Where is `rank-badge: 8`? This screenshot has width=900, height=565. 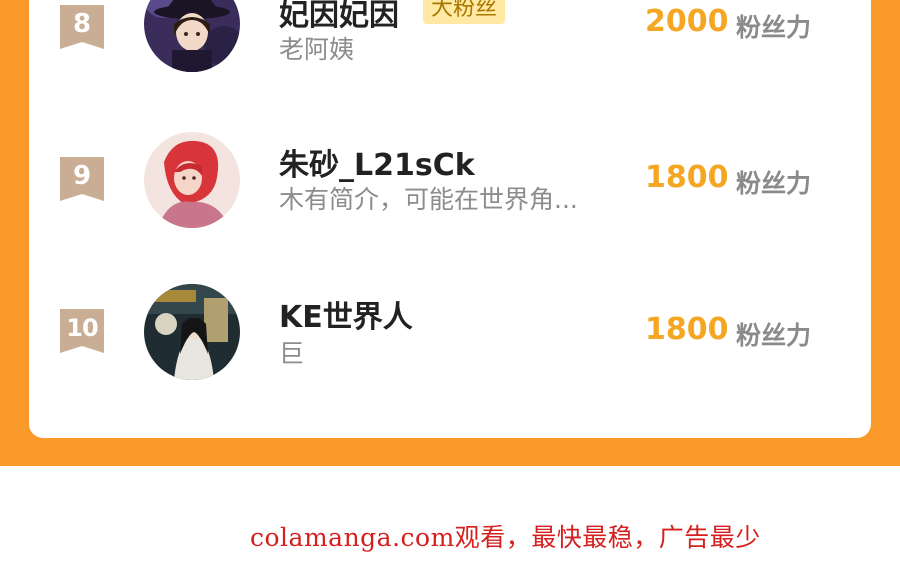
rank-badge: 8 is located at coordinates (82, 27).